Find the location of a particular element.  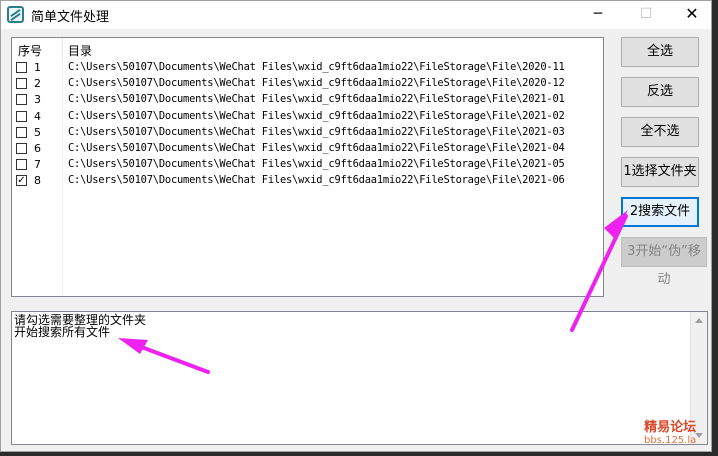

row-index: 4 is located at coordinates (37, 116).